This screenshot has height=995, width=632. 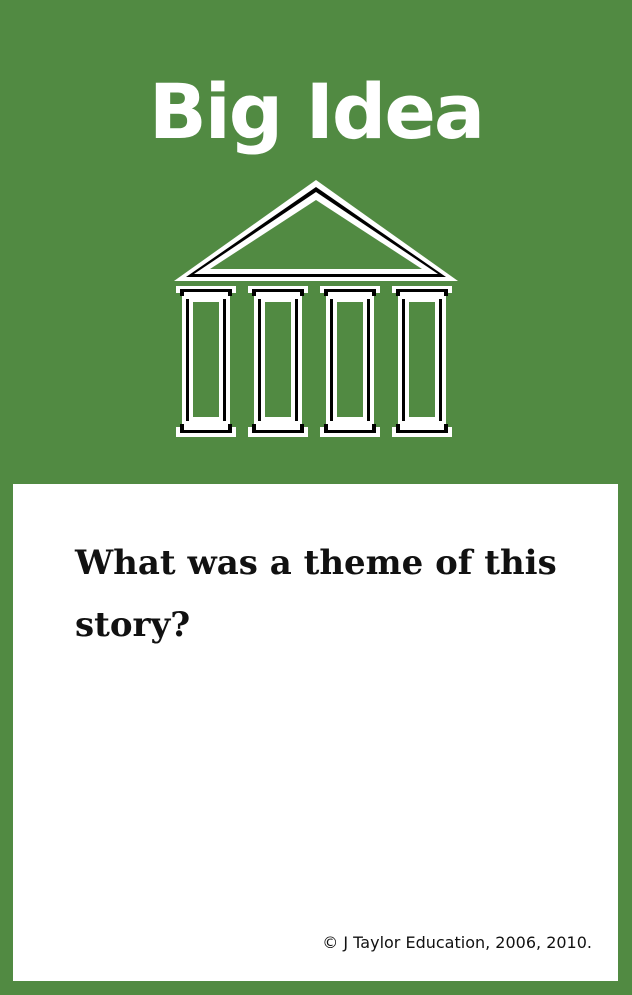 What do you see at coordinates (316, 308) in the screenshot?
I see `temple-icon` at bounding box center [316, 308].